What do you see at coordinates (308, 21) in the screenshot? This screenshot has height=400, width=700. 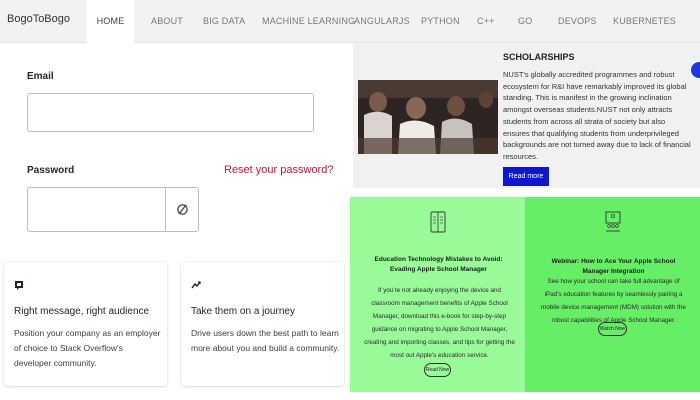 I see `nav-item-machine-learning: MACHINE LEARNING` at bounding box center [308, 21].